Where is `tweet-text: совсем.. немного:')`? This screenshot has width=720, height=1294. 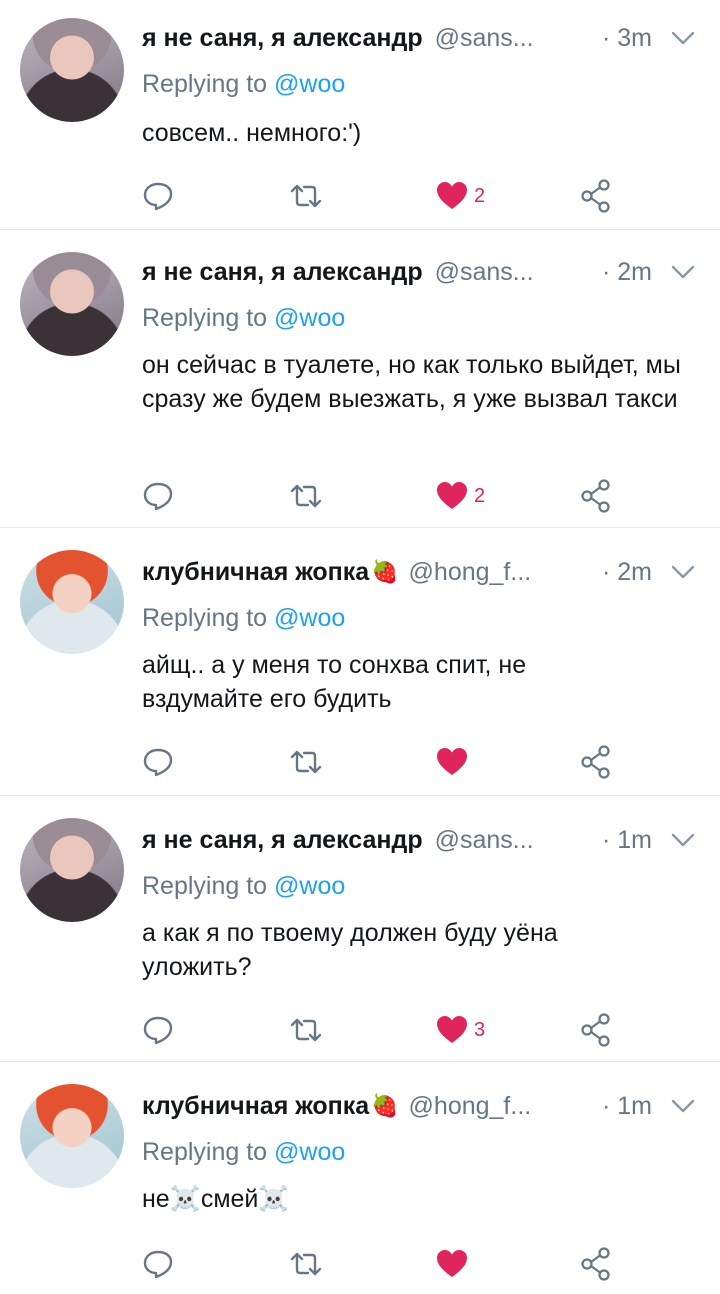
tweet-text: совсем.. немного:') is located at coordinates (252, 133).